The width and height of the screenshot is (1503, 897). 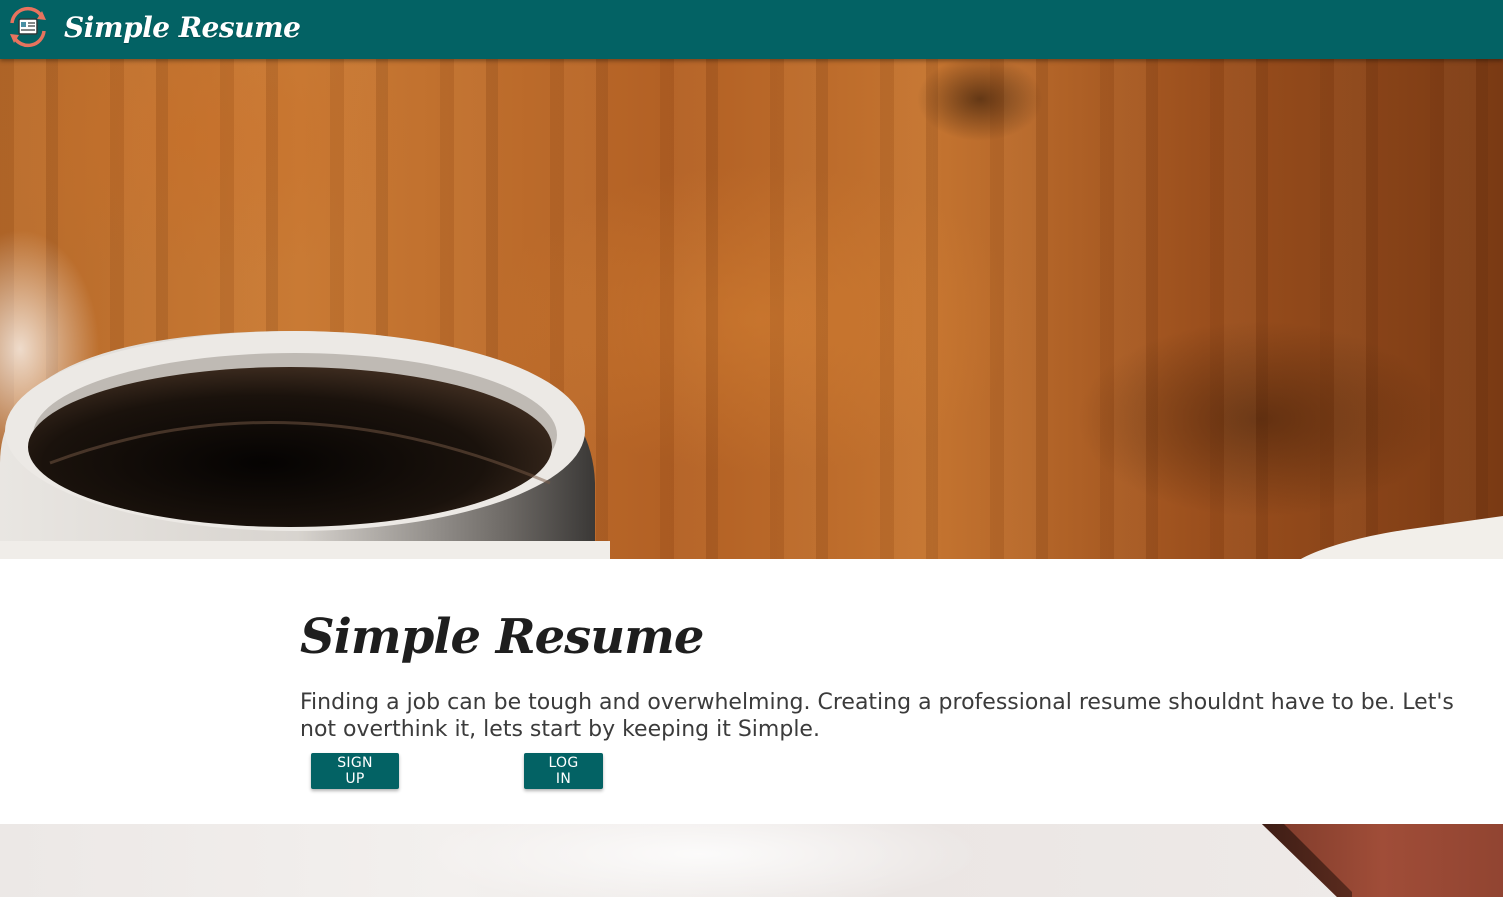 I want to click on sign-up-button: SIGN UP, so click(x=355, y=771).